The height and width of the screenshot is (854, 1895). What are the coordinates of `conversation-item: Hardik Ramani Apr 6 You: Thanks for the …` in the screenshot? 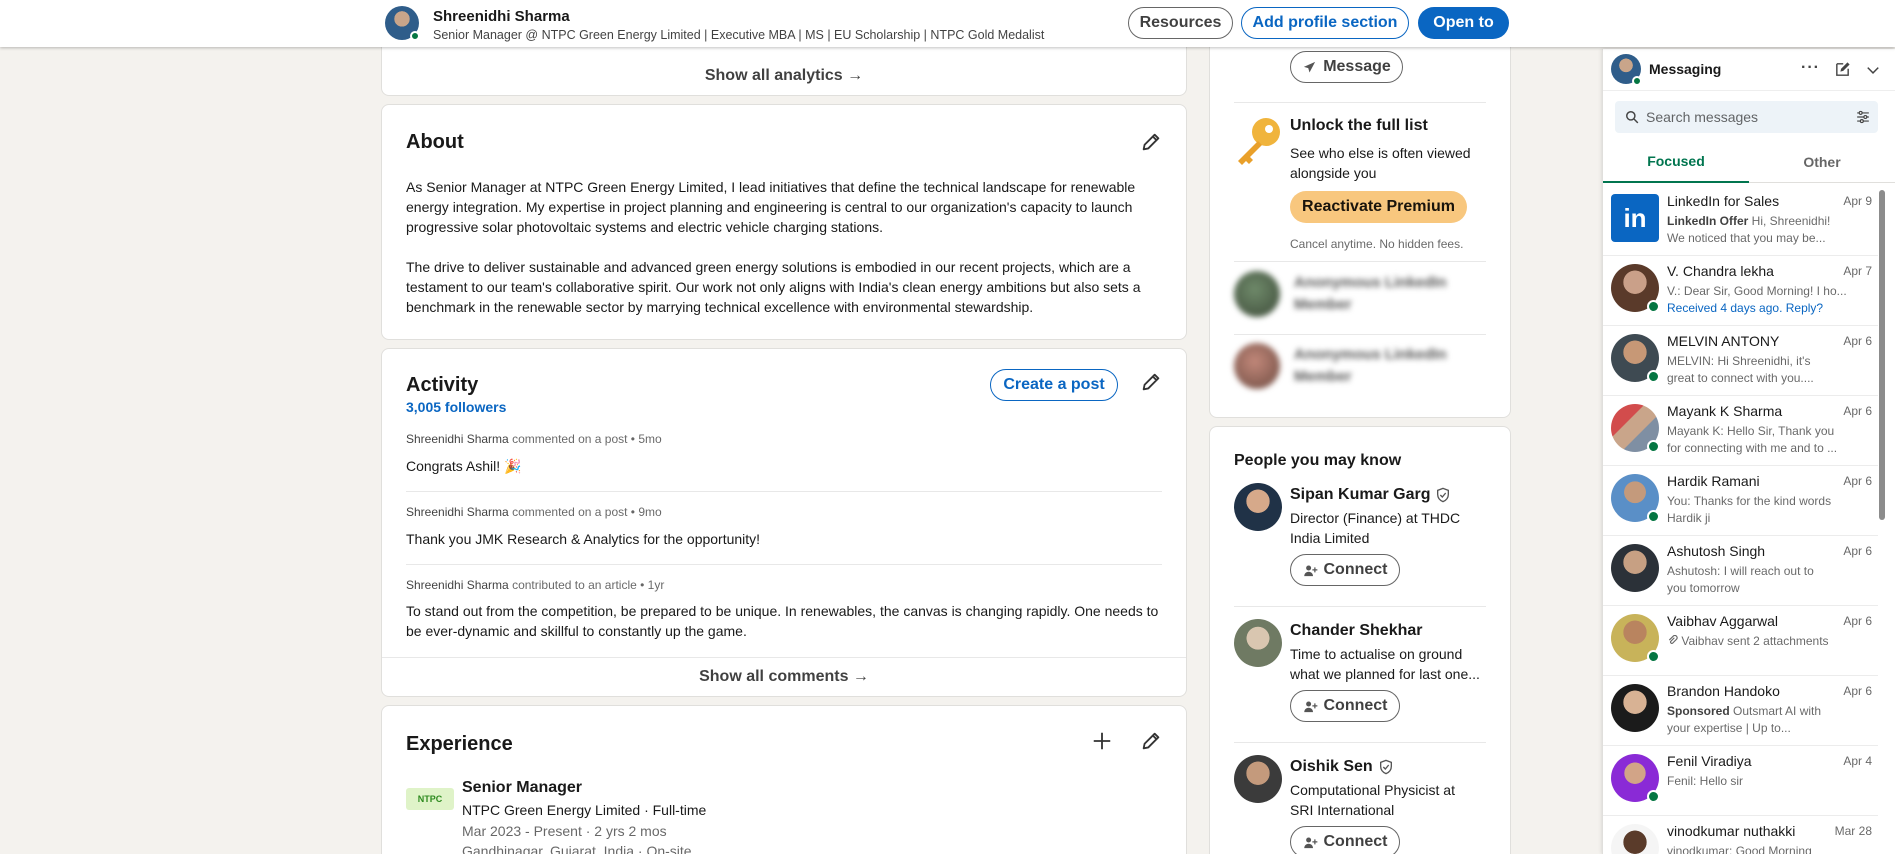 It's located at (1740, 501).